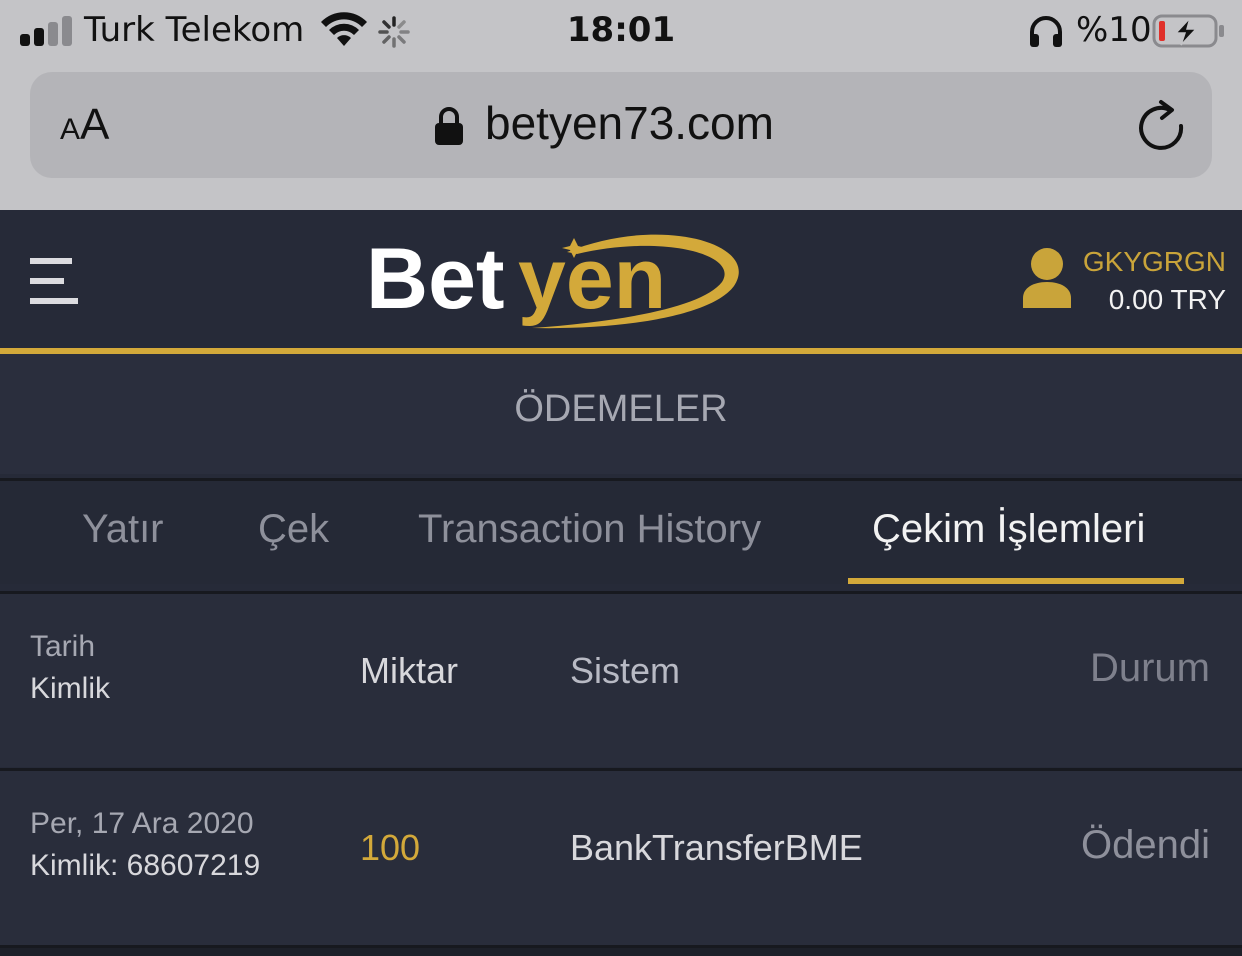 The image size is (1242, 956). Describe the element at coordinates (716, 847) in the screenshot. I see `row-system: BankTransferBME` at that location.